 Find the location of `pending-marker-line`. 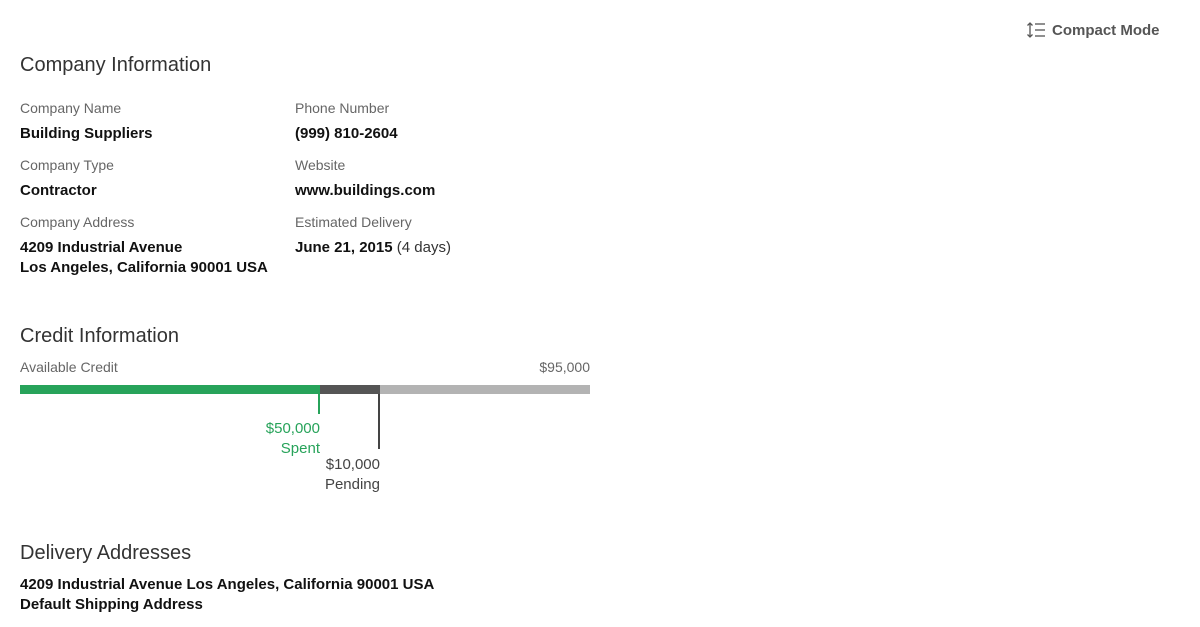

pending-marker-line is located at coordinates (379, 421).